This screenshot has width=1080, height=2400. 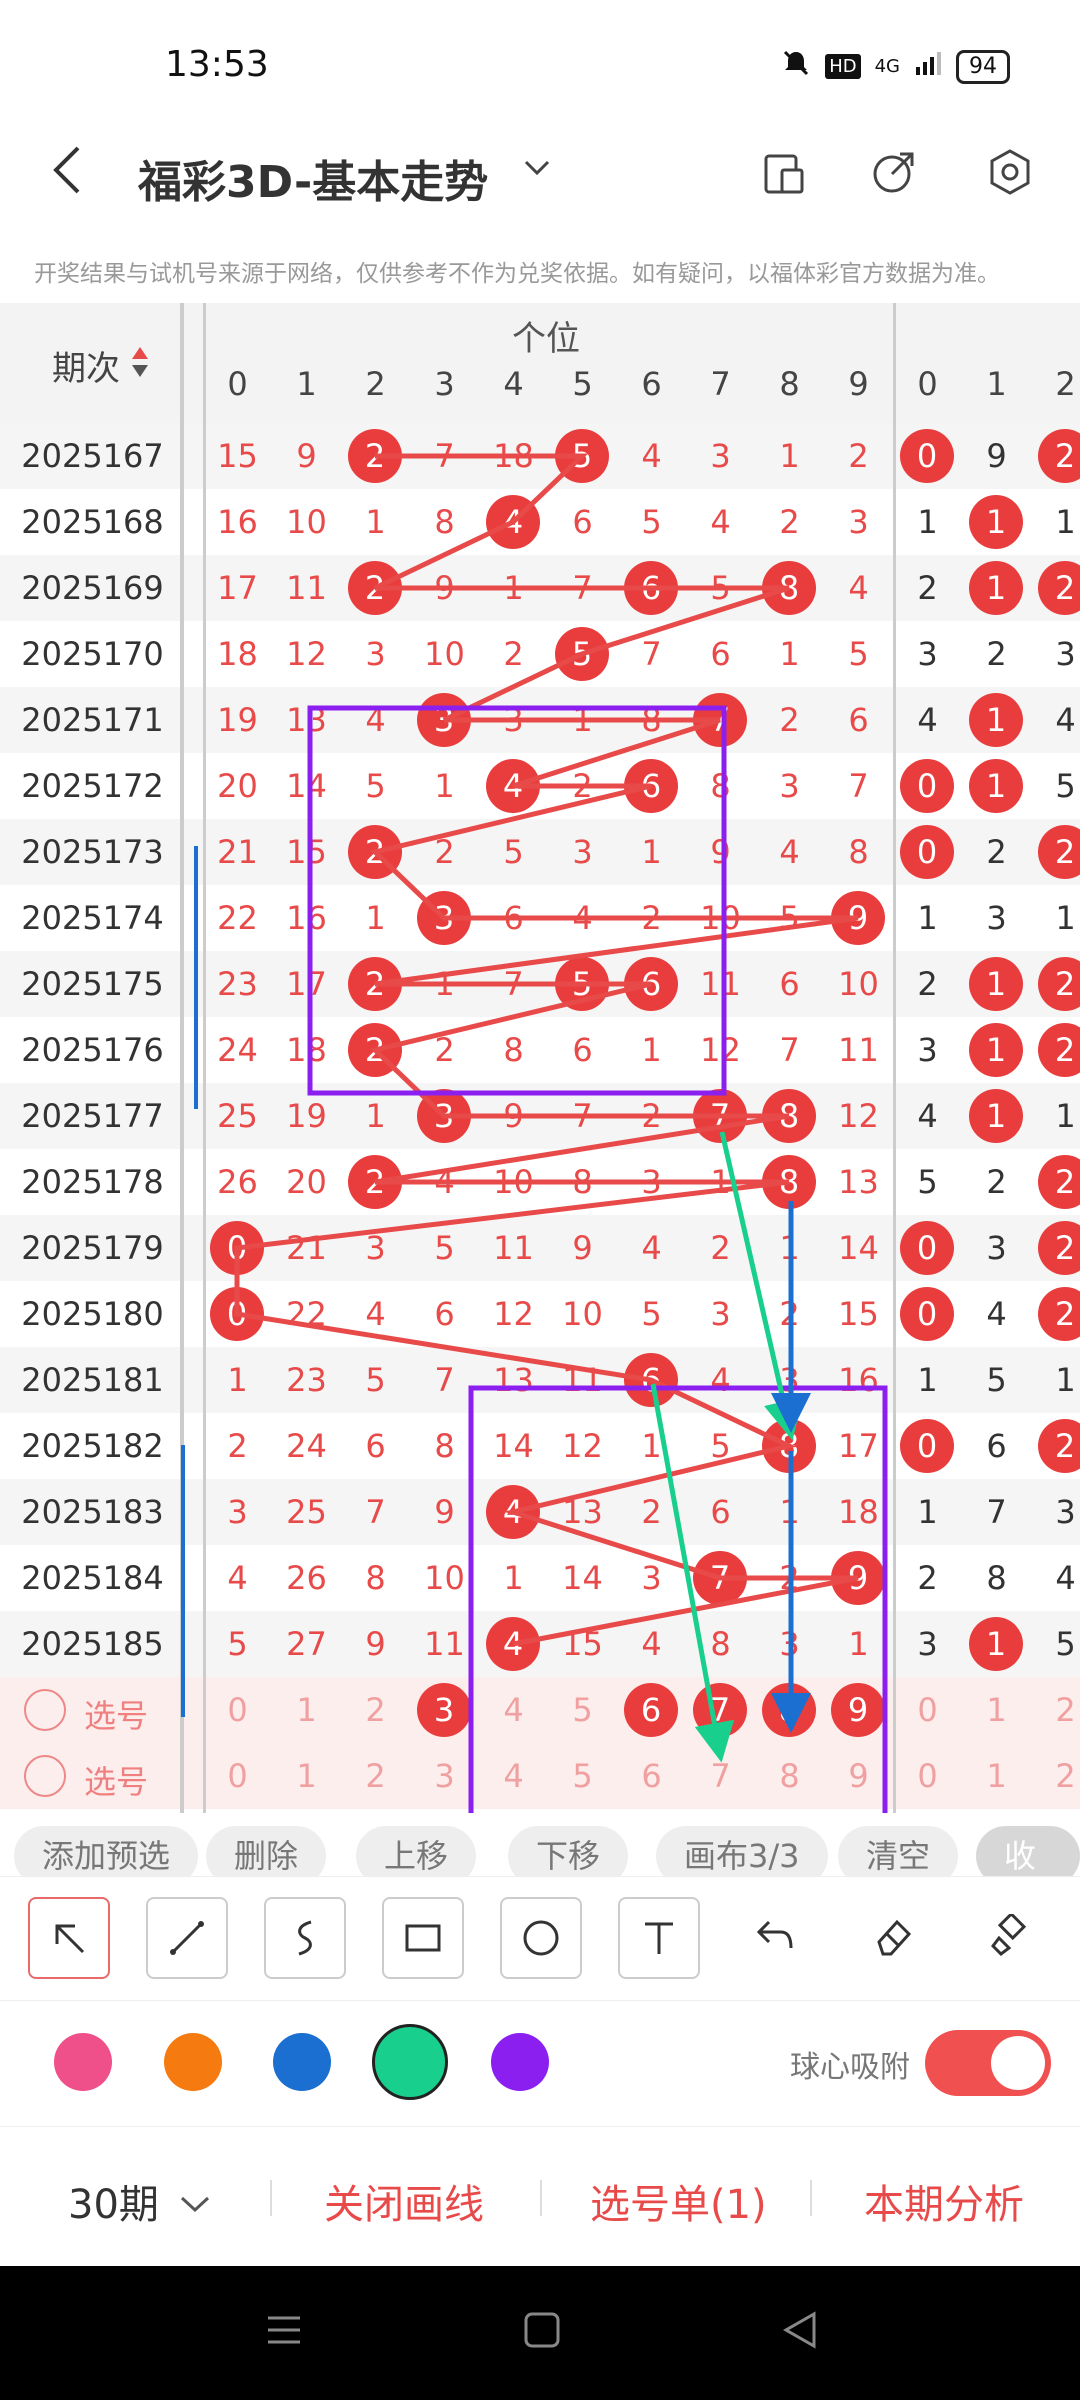 I want to click on undo-icon, so click(x=775, y=1936).